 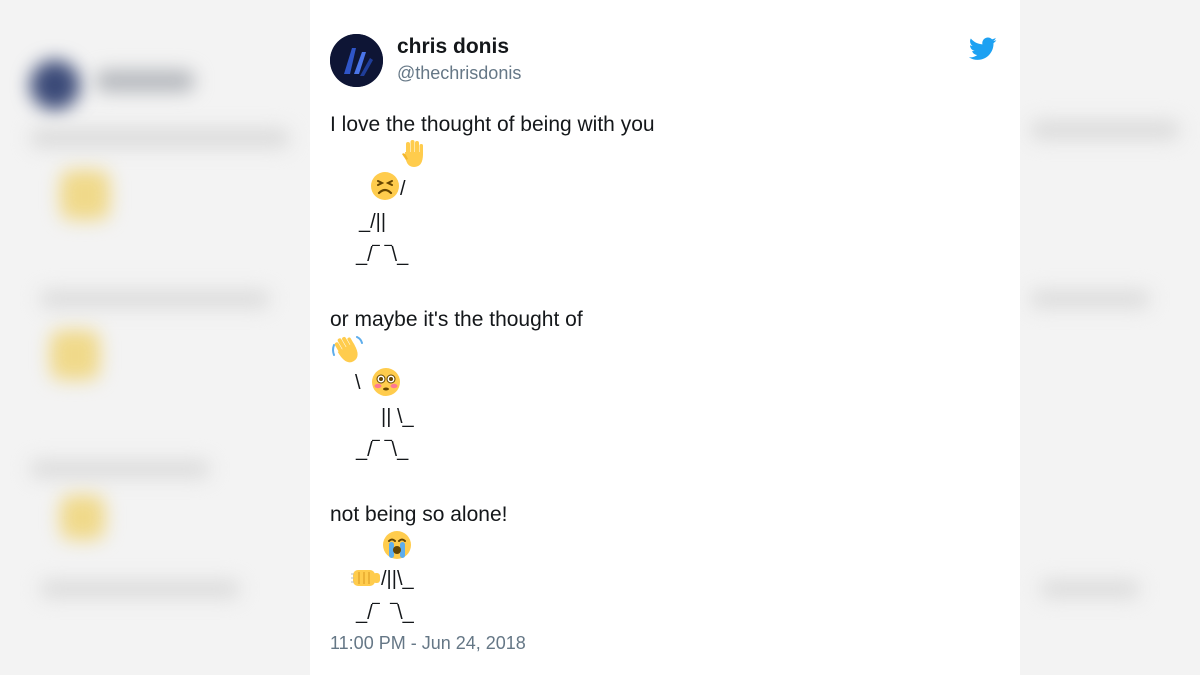 What do you see at coordinates (347, 352) in the screenshot?
I see `waving-hand-icon` at bounding box center [347, 352].